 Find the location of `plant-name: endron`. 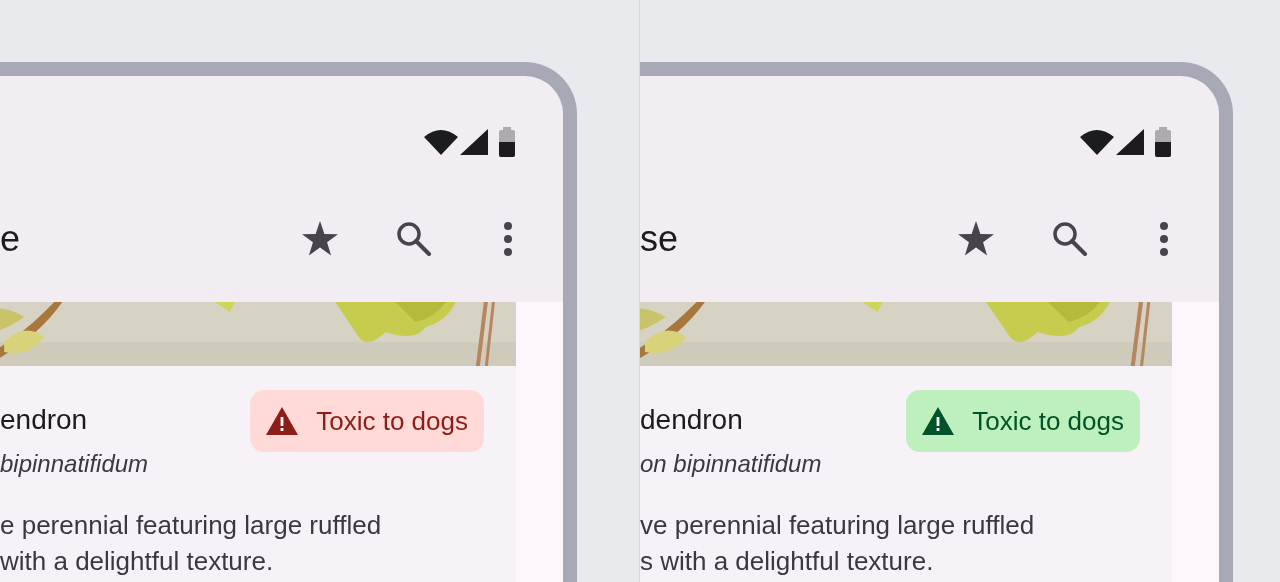

plant-name: endron is located at coordinates (44, 420).